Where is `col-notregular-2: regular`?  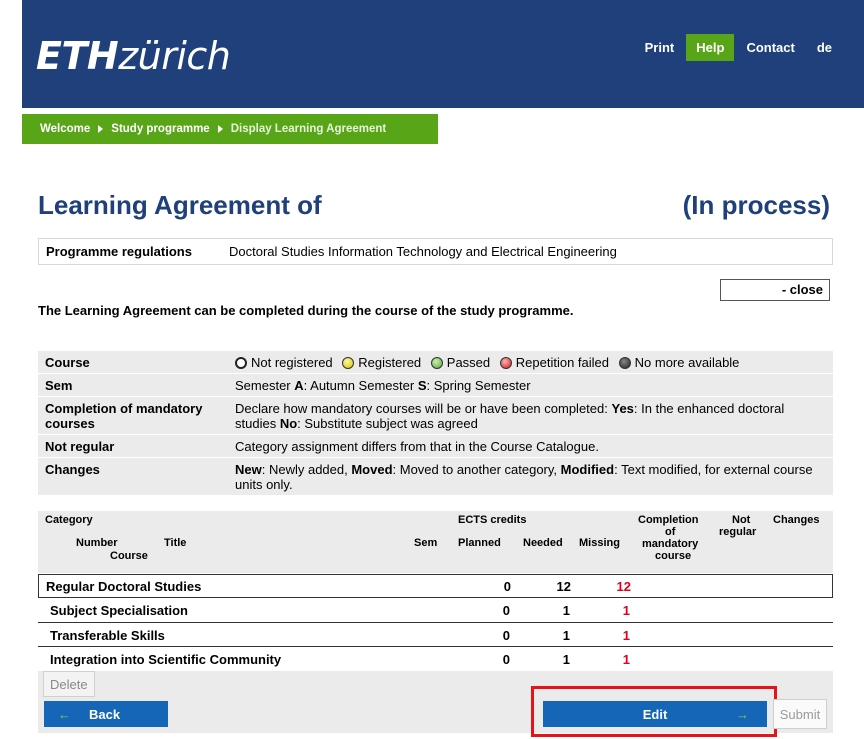 col-notregular-2: regular is located at coordinates (738, 532).